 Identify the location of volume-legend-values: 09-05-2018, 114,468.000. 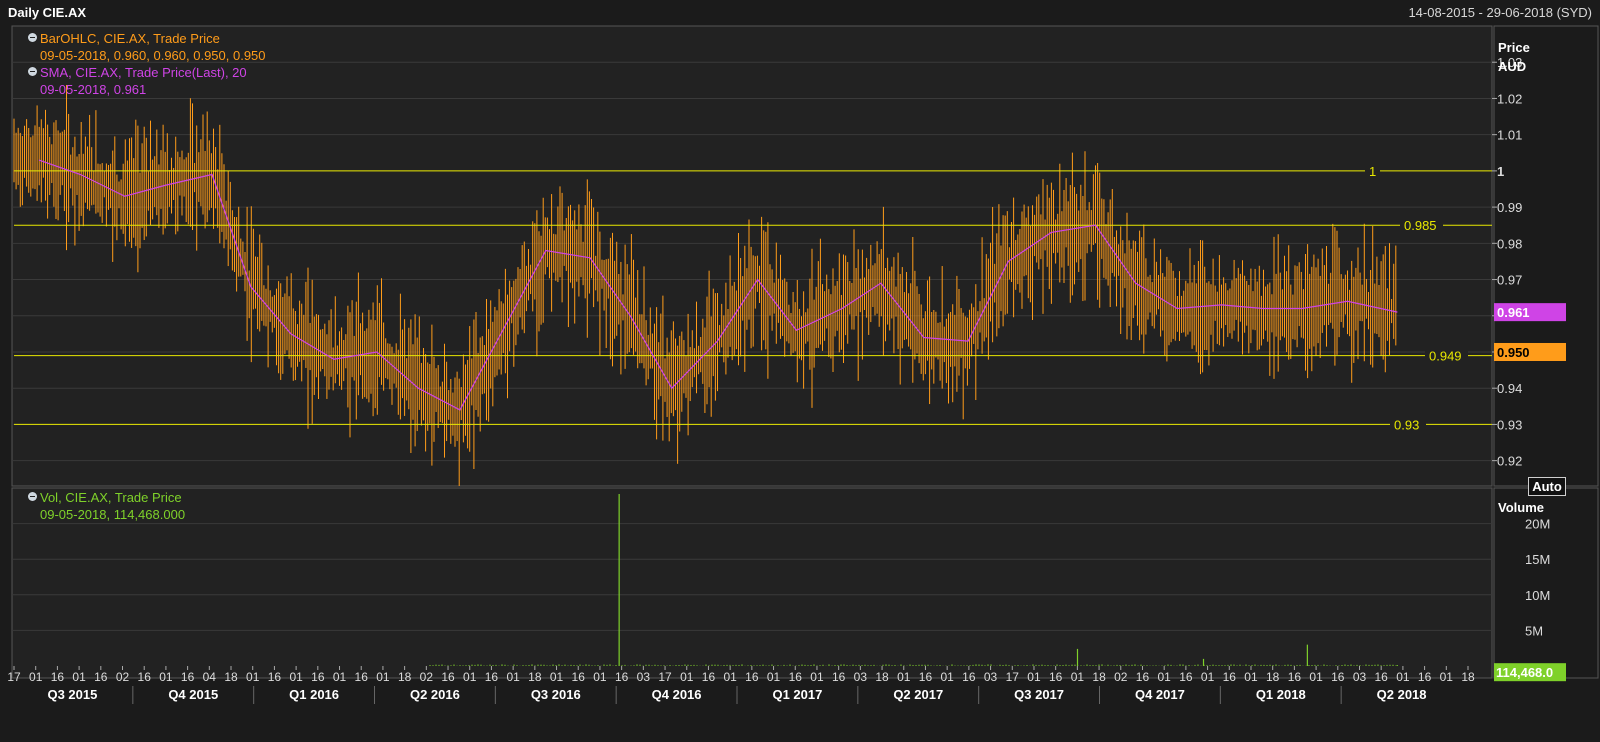
(113, 514).